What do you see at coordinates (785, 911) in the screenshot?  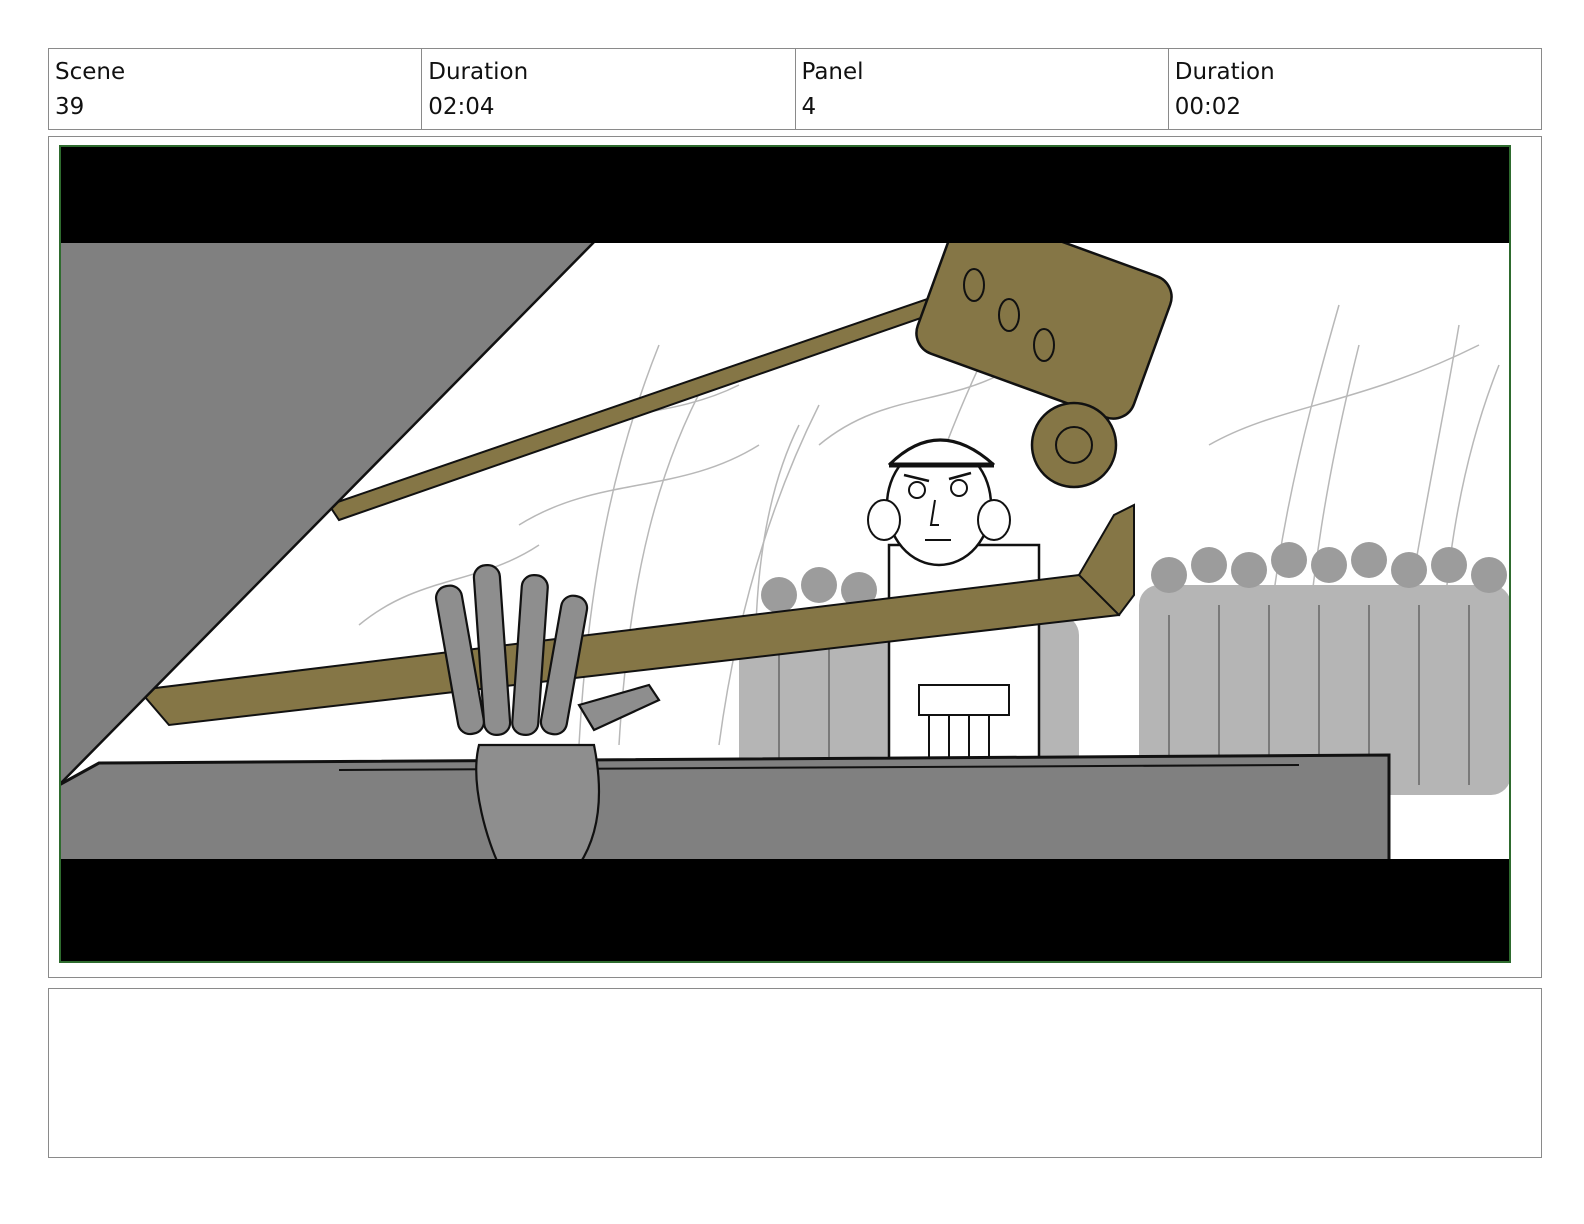 I see `letterbox-bottom` at bounding box center [785, 911].